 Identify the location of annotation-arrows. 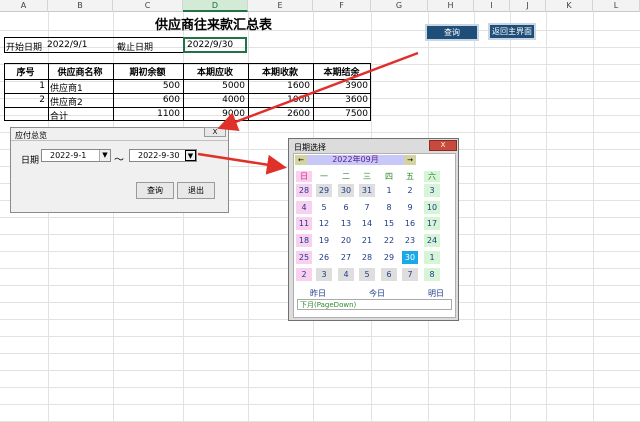
(308, 113).